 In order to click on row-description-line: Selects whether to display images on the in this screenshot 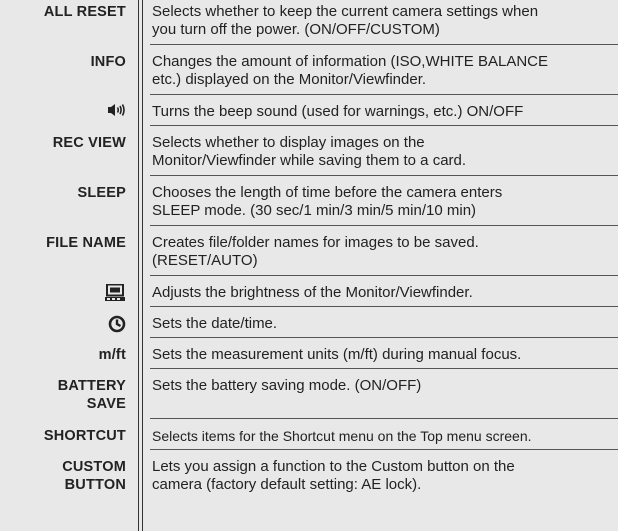, I will do `click(288, 142)`.